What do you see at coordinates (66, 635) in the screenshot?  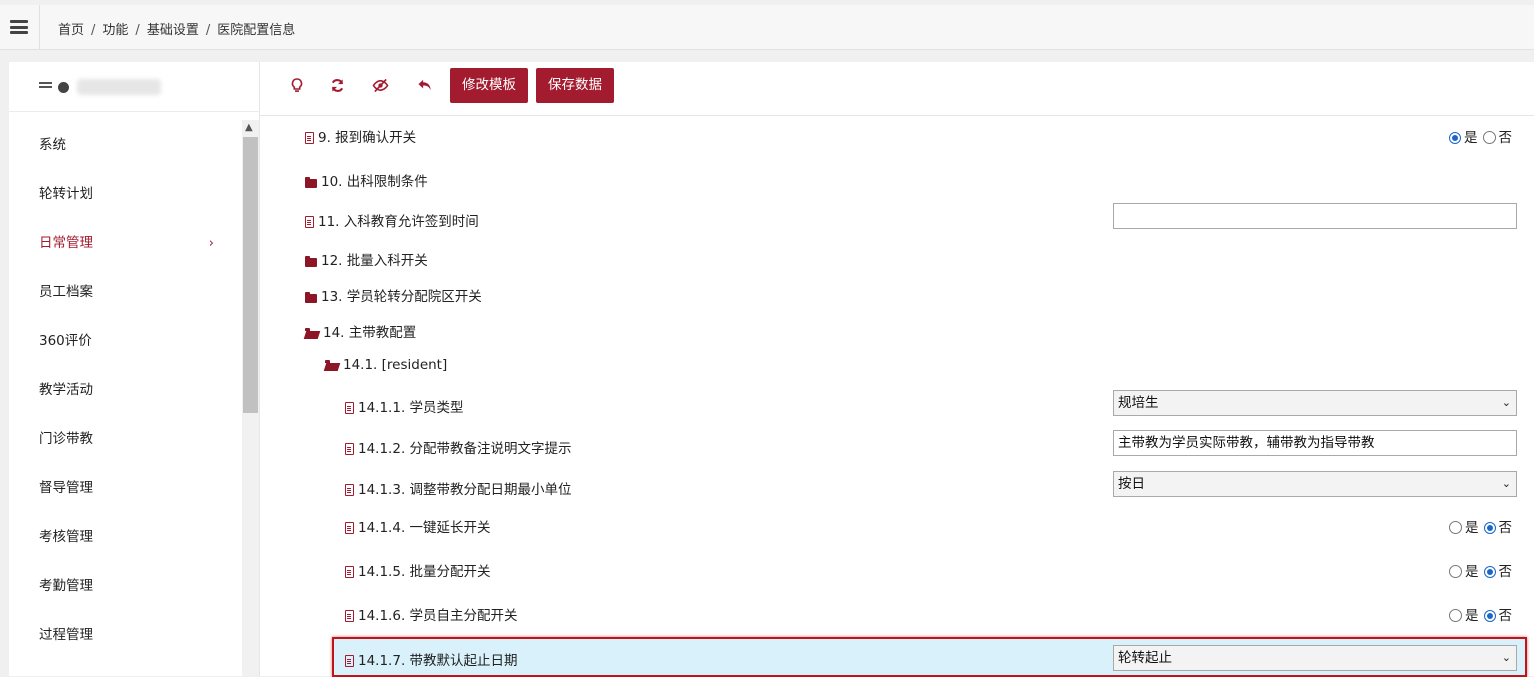 I see `sidebar-item-label: 过程管理` at bounding box center [66, 635].